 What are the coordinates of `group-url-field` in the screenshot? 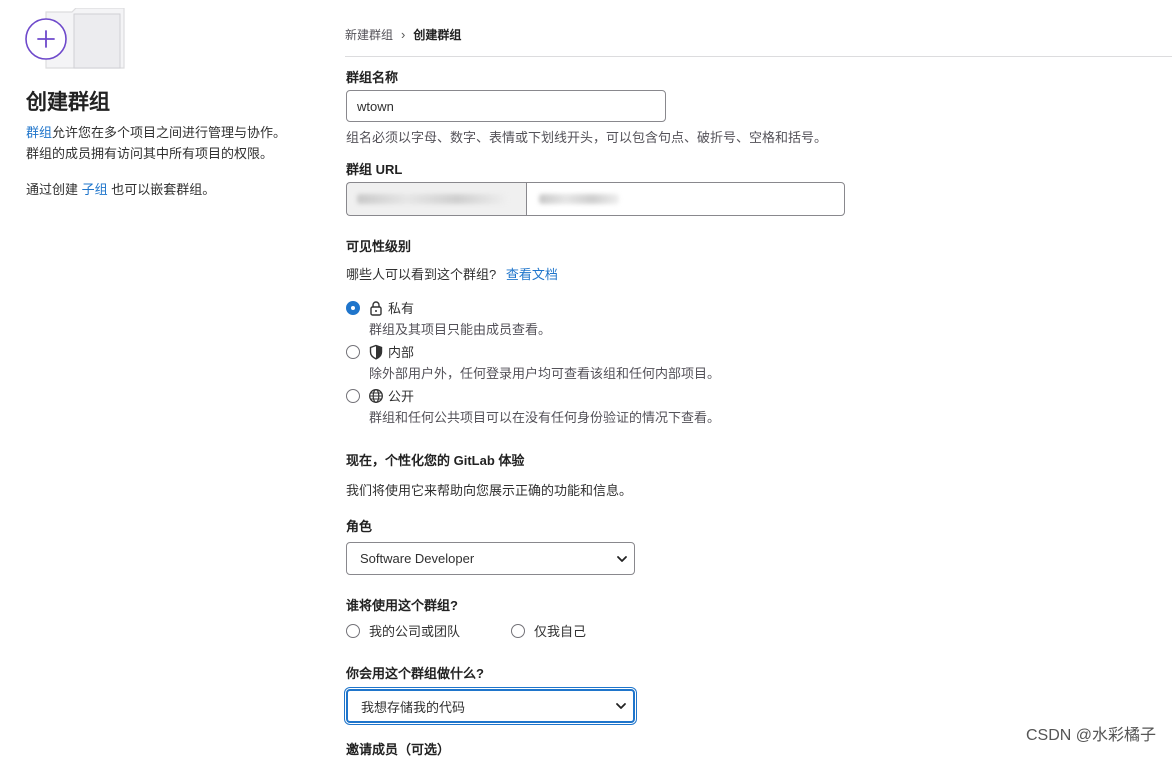 It's located at (595, 199).